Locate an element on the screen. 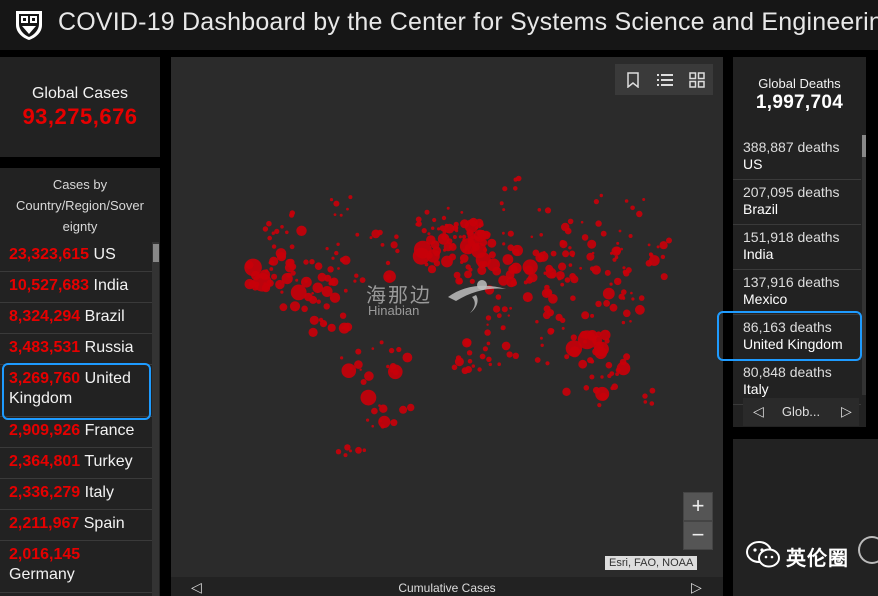  case-row-us: 23,323,615 US is located at coordinates (76, 256).